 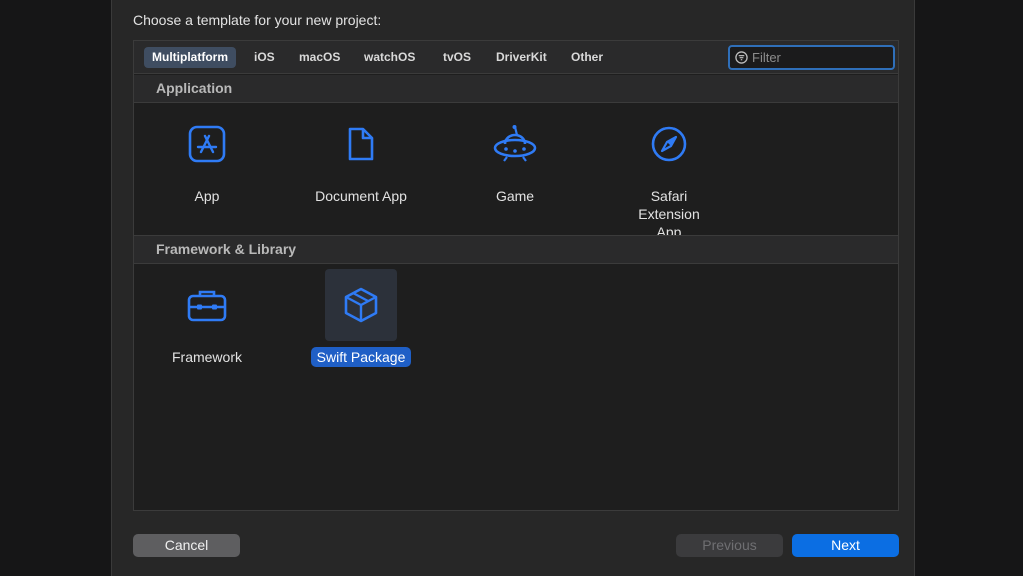 What do you see at coordinates (361, 357) in the screenshot?
I see `template-swift-package-label: Swift Package` at bounding box center [361, 357].